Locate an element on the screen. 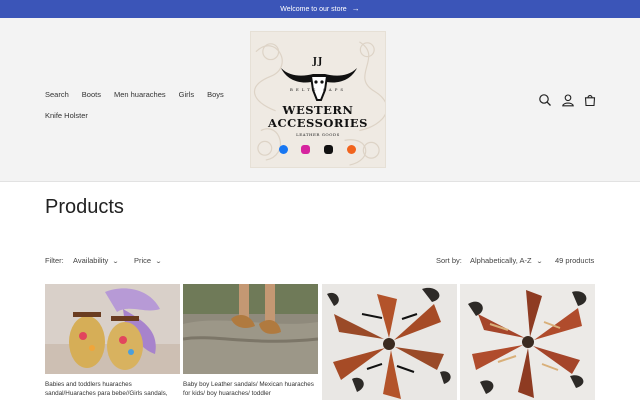 Image resolution: width=640 pixels, height=400 pixels. filter-label: Filter: is located at coordinates (54, 260).